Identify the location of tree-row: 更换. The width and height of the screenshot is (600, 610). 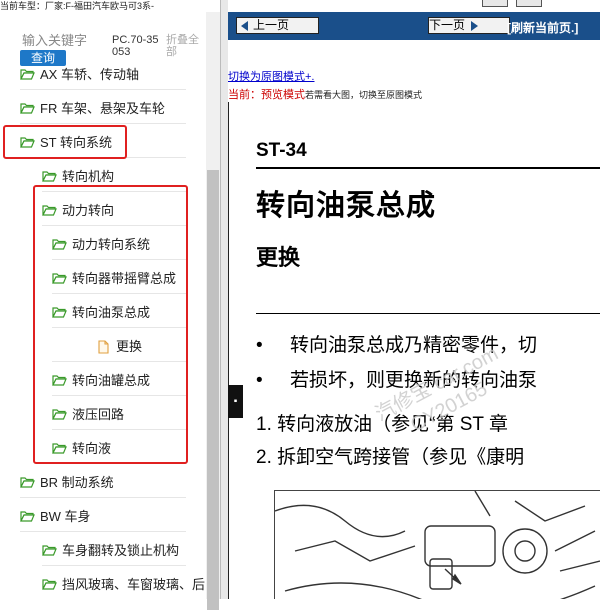
(103, 345).